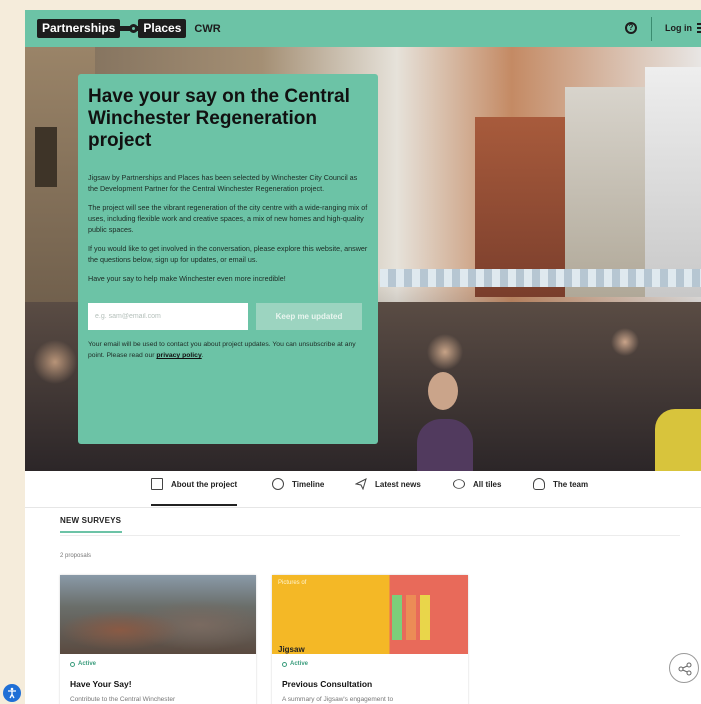 The image size is (701, 704). What do you see at coordinates (387, 492) in the screenshot?
I see `tab-latest-news: Latest news` at bounding box center [387, 492].